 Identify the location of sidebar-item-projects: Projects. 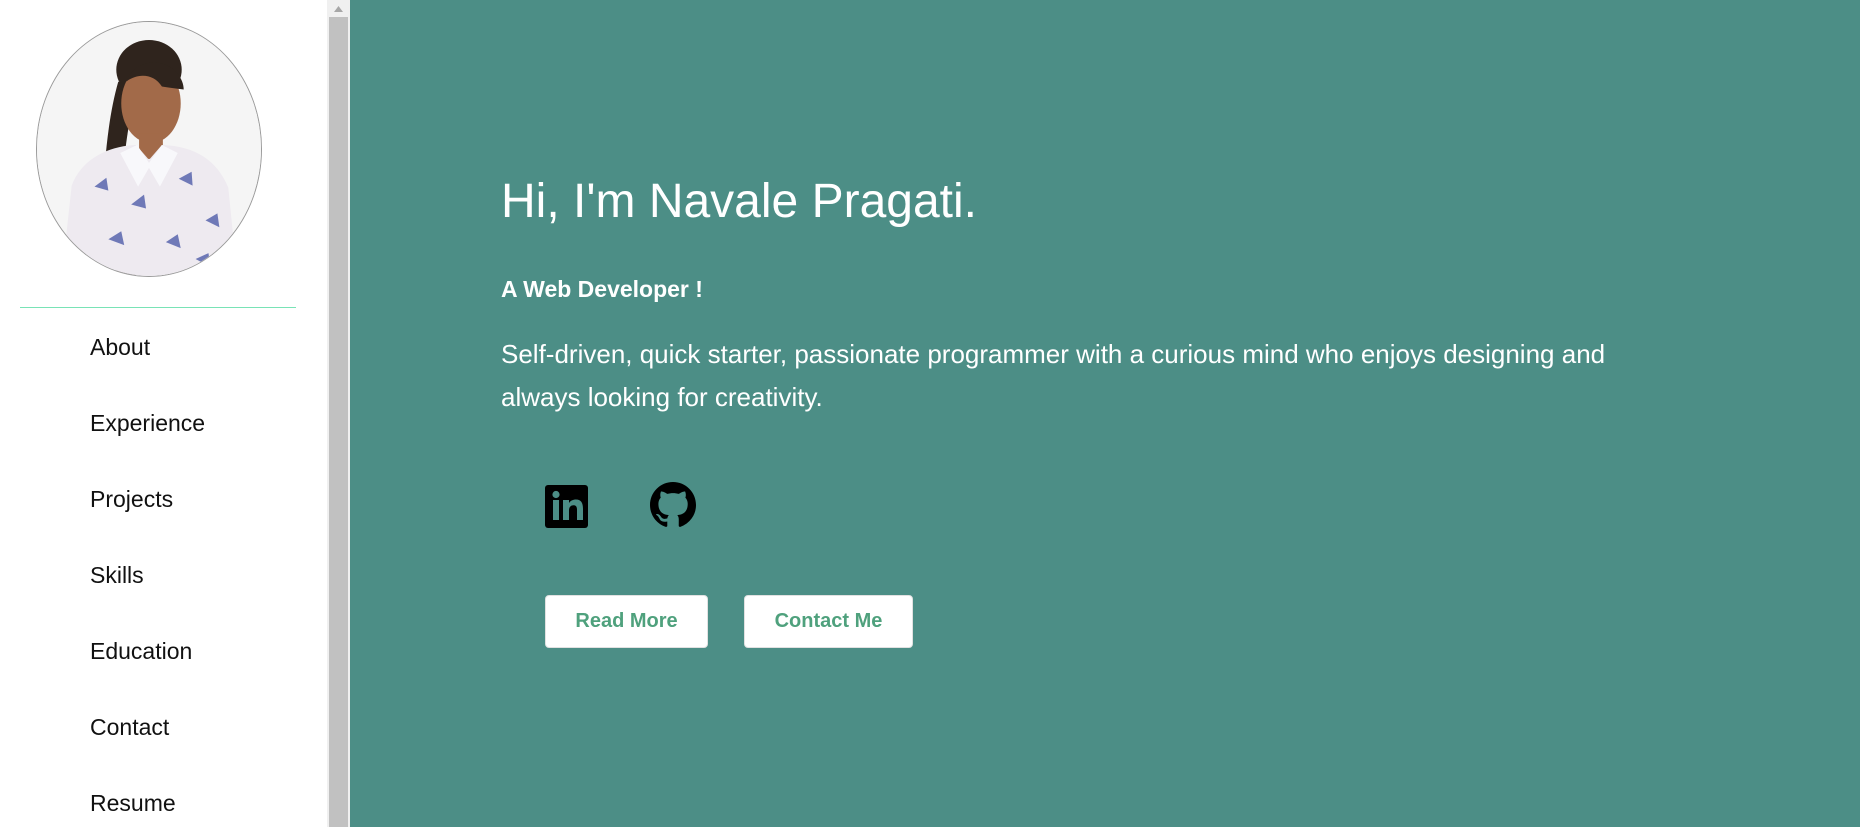
(163, 520).